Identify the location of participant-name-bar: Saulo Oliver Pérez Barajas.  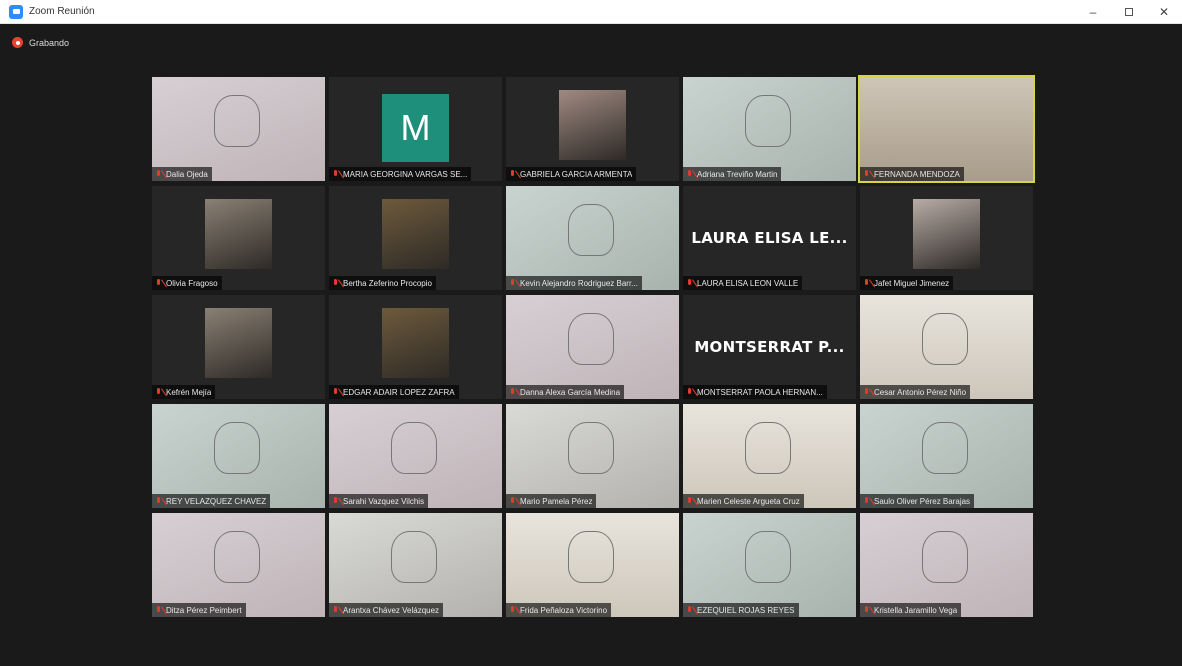
(917, 501).